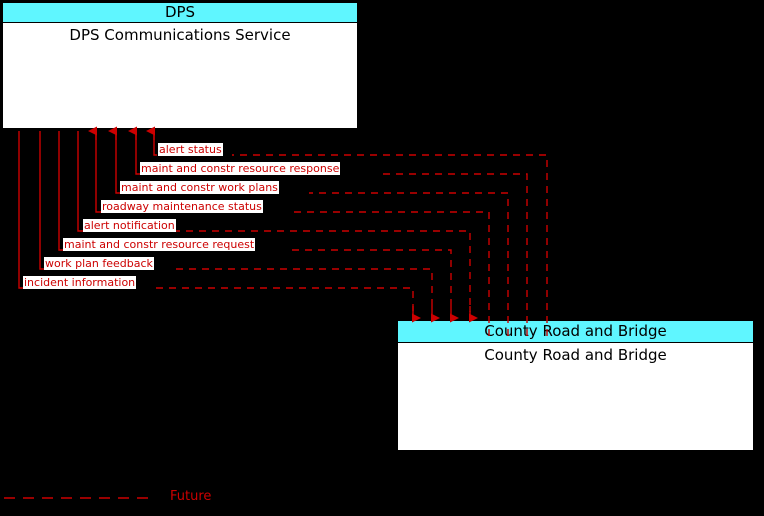 The width and height of the screenshot is (764, 516). What do you see at coordinates (382, 500) in the screenshot?
I see `legend: Future` at bounding box center [382, 500].